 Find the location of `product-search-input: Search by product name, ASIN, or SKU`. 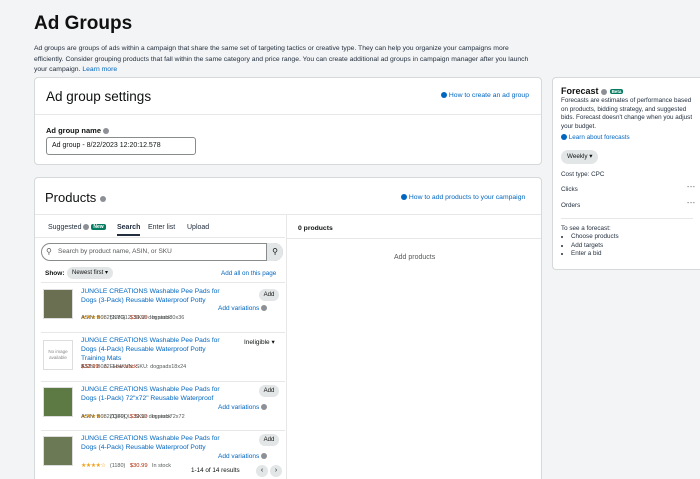

product-search-input: Search by product name, ASIN, or SKU is located at coordinates (162, 252).